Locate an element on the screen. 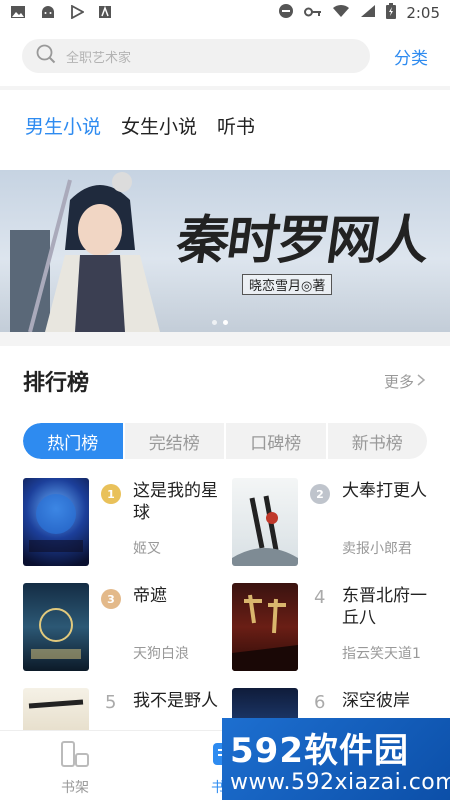  tab-new-books-ranking: 新书榜 is located at coordinates (378, 441).